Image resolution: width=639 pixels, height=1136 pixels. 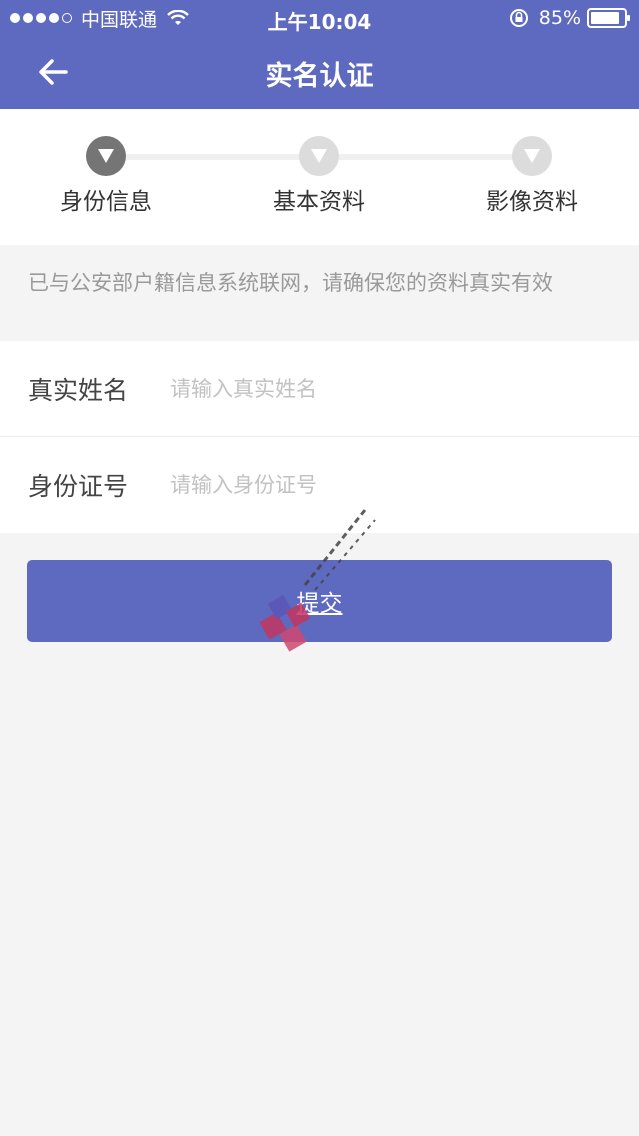 I want to click on step-label: 基本资料, so click(x=319, y=202).